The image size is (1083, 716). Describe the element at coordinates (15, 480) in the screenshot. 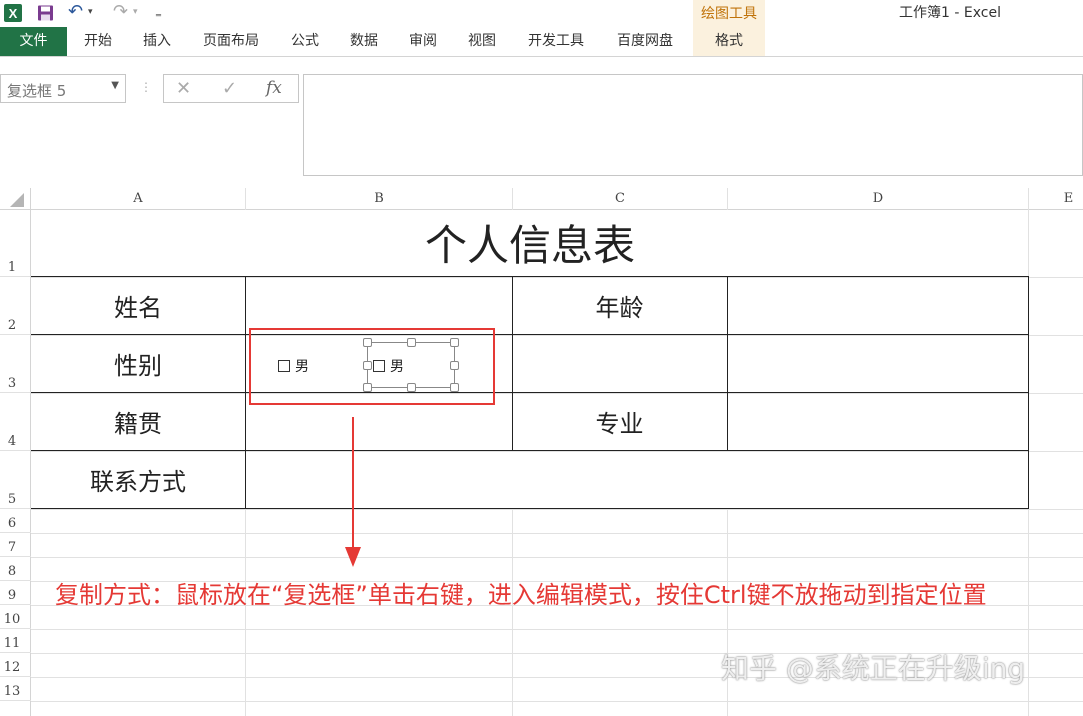

I see `row-header-5: 5` at that location.